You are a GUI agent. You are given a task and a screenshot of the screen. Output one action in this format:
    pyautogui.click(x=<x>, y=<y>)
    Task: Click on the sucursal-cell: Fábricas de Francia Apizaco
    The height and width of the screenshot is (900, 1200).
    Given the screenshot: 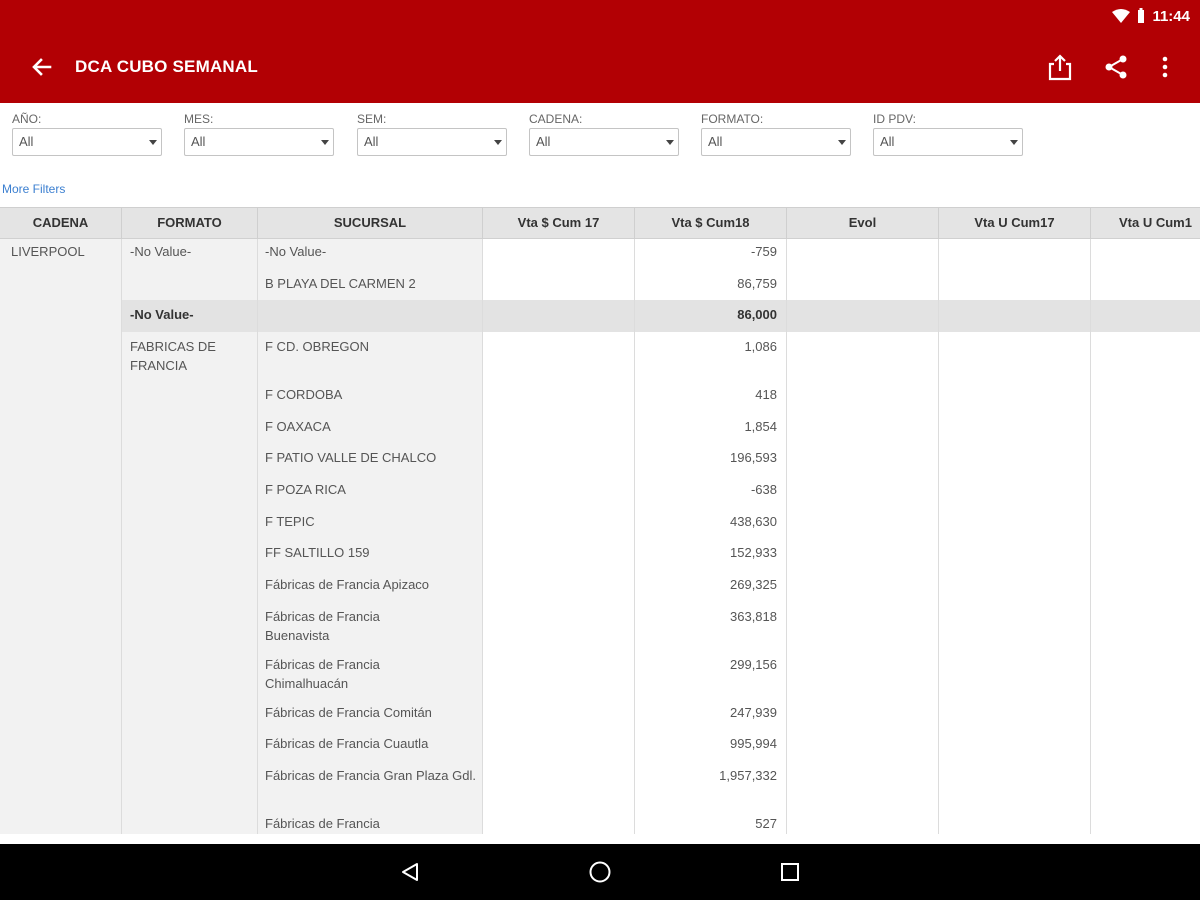 What is the action you would take?
    pyautogui.click(x=347, y=584)
    